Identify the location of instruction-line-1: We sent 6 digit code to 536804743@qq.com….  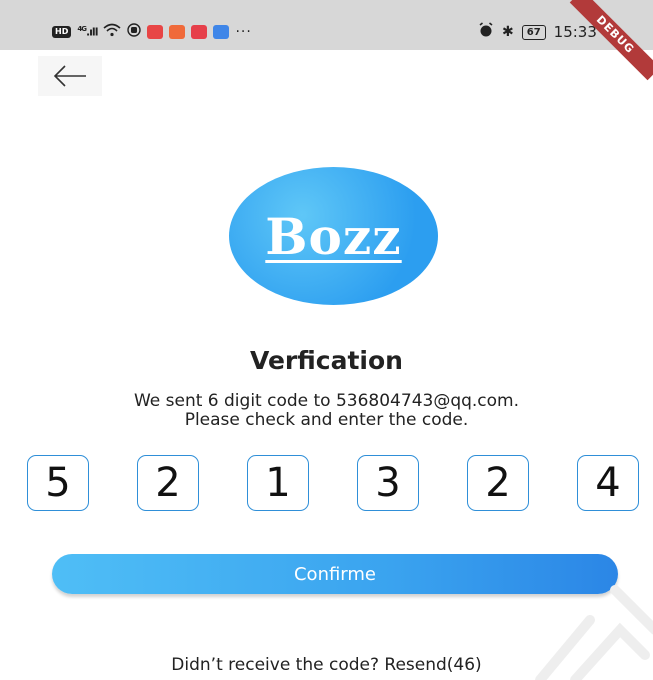
(326, 401).